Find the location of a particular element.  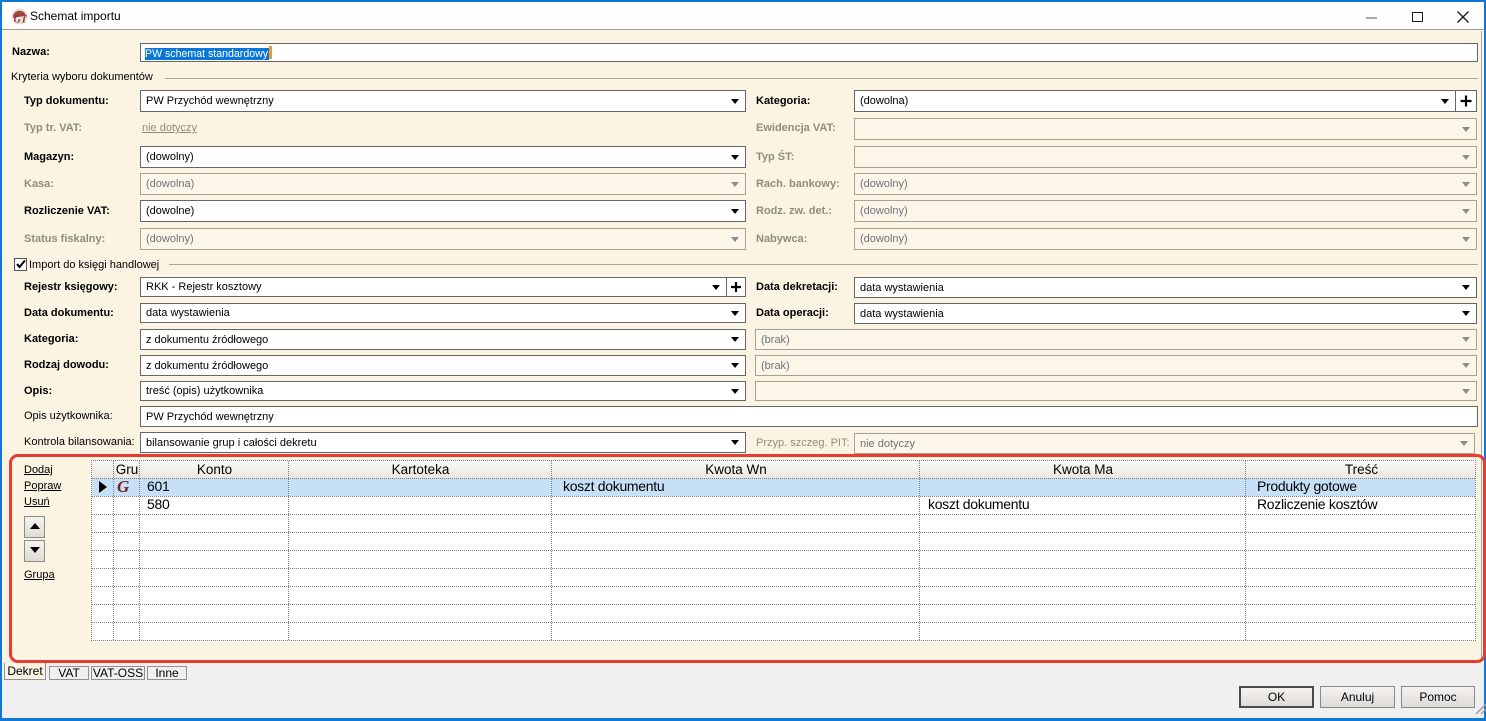

svg-text: GT is located at coordinates (21, 20).